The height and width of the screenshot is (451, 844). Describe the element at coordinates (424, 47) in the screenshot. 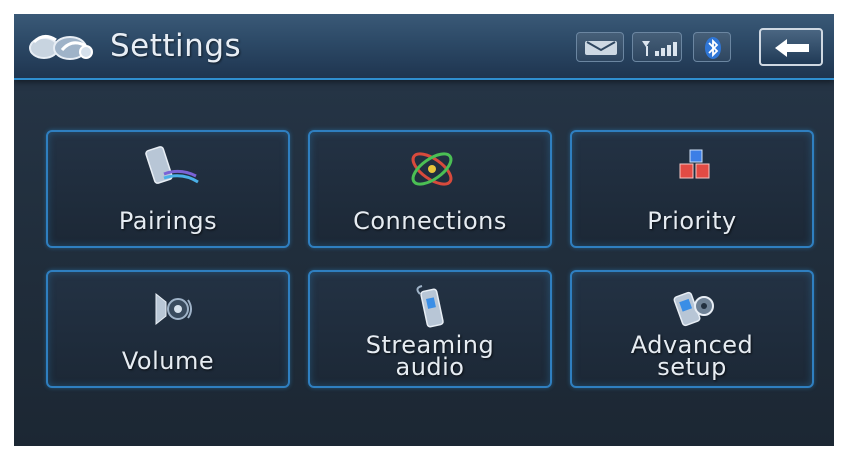

I see `title-bar: Settings` at that location.